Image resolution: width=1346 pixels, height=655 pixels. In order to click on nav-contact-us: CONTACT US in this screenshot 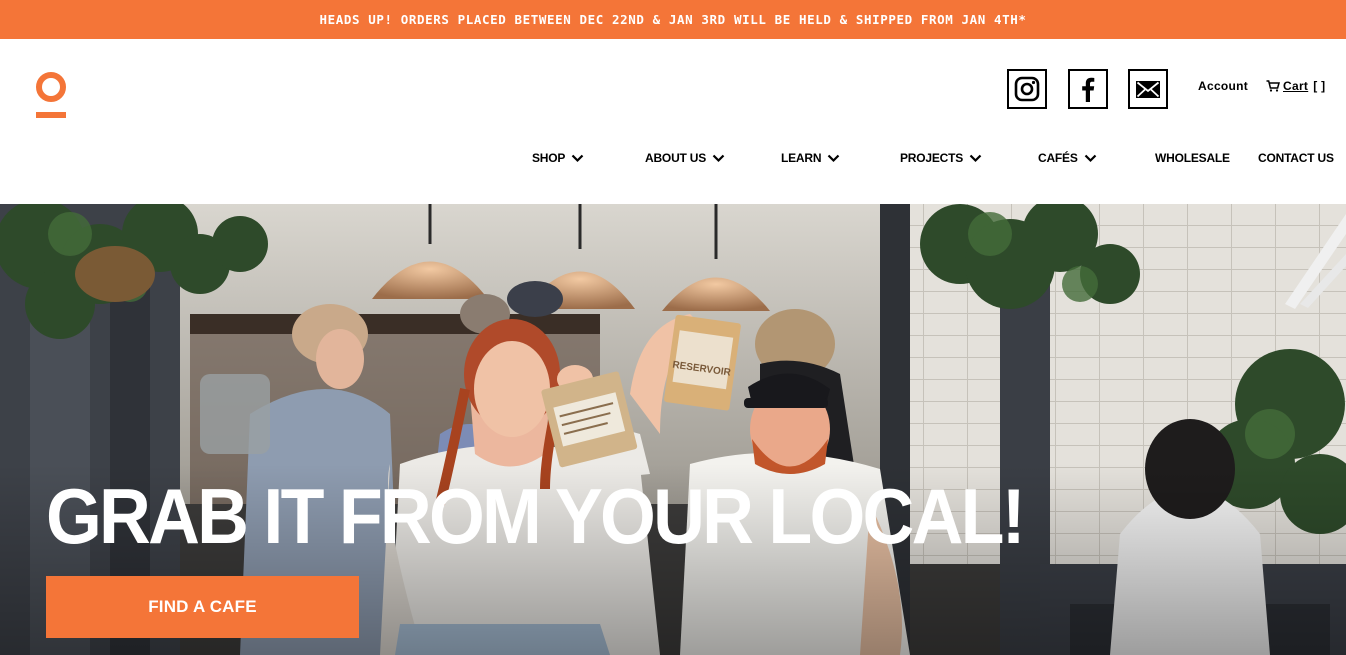, I will do `click(1296, 158)`.